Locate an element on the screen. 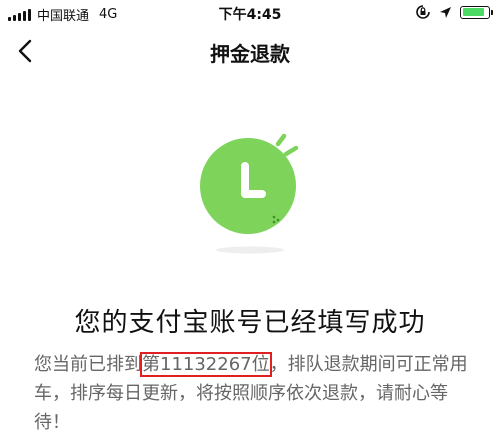  queue-position: 第11132267位 is located at coordinates (206, 364).